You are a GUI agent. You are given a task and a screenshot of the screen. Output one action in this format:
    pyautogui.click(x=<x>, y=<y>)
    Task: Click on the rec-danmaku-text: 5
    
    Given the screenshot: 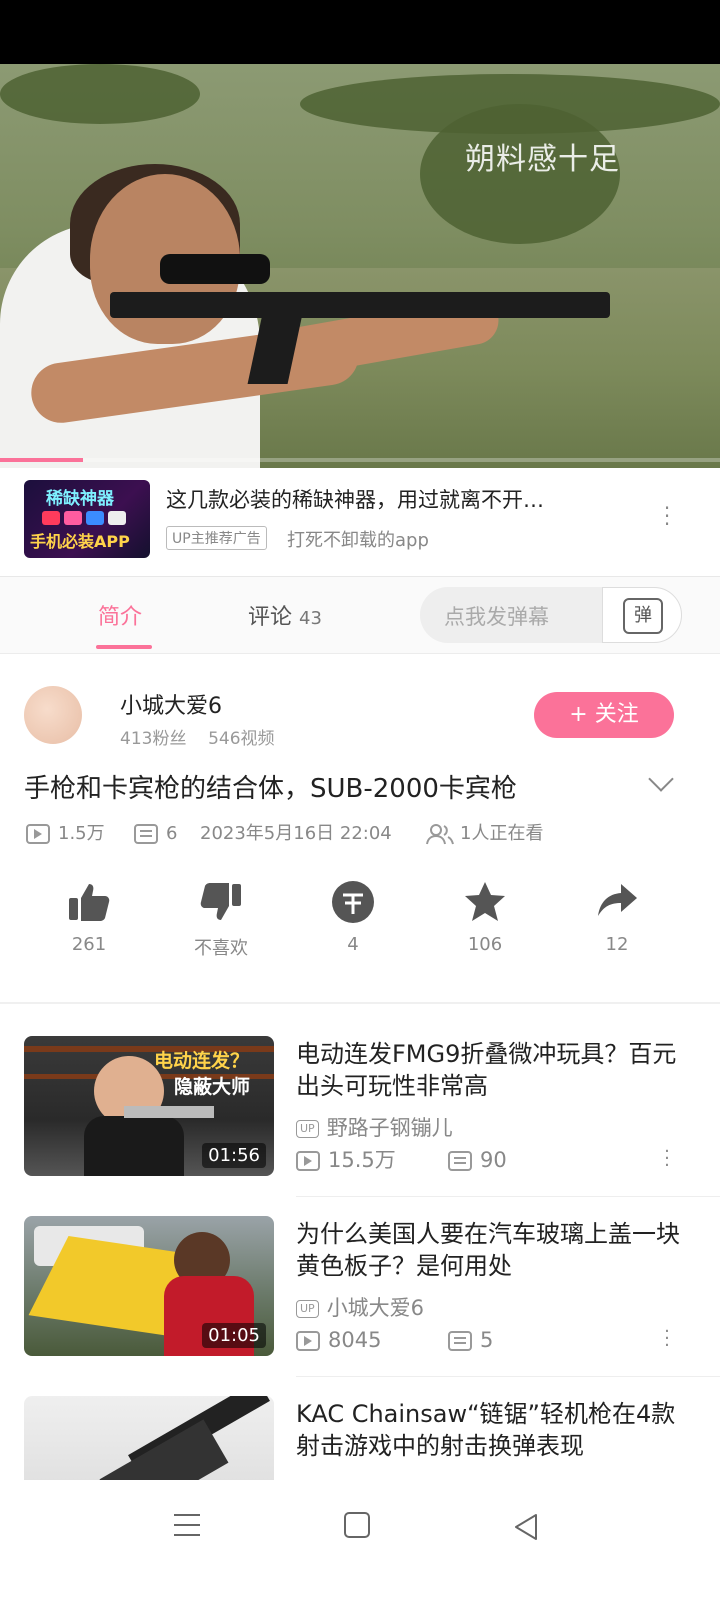 What is the action you would take?
    pyautogui.click(x=487, y=1340)
    